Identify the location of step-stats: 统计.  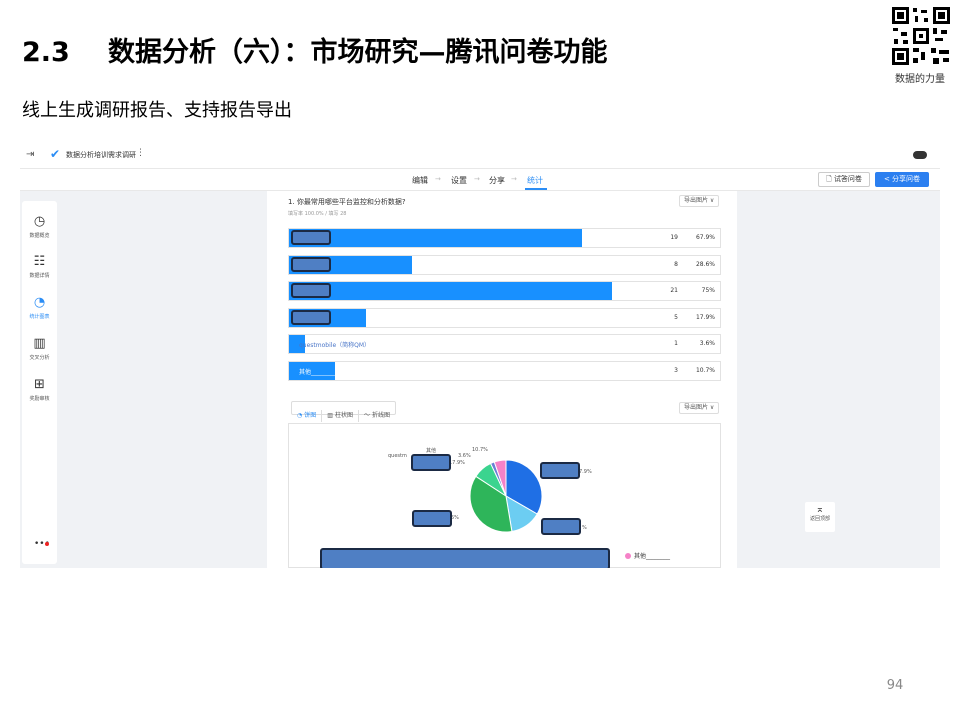
(535, 180).